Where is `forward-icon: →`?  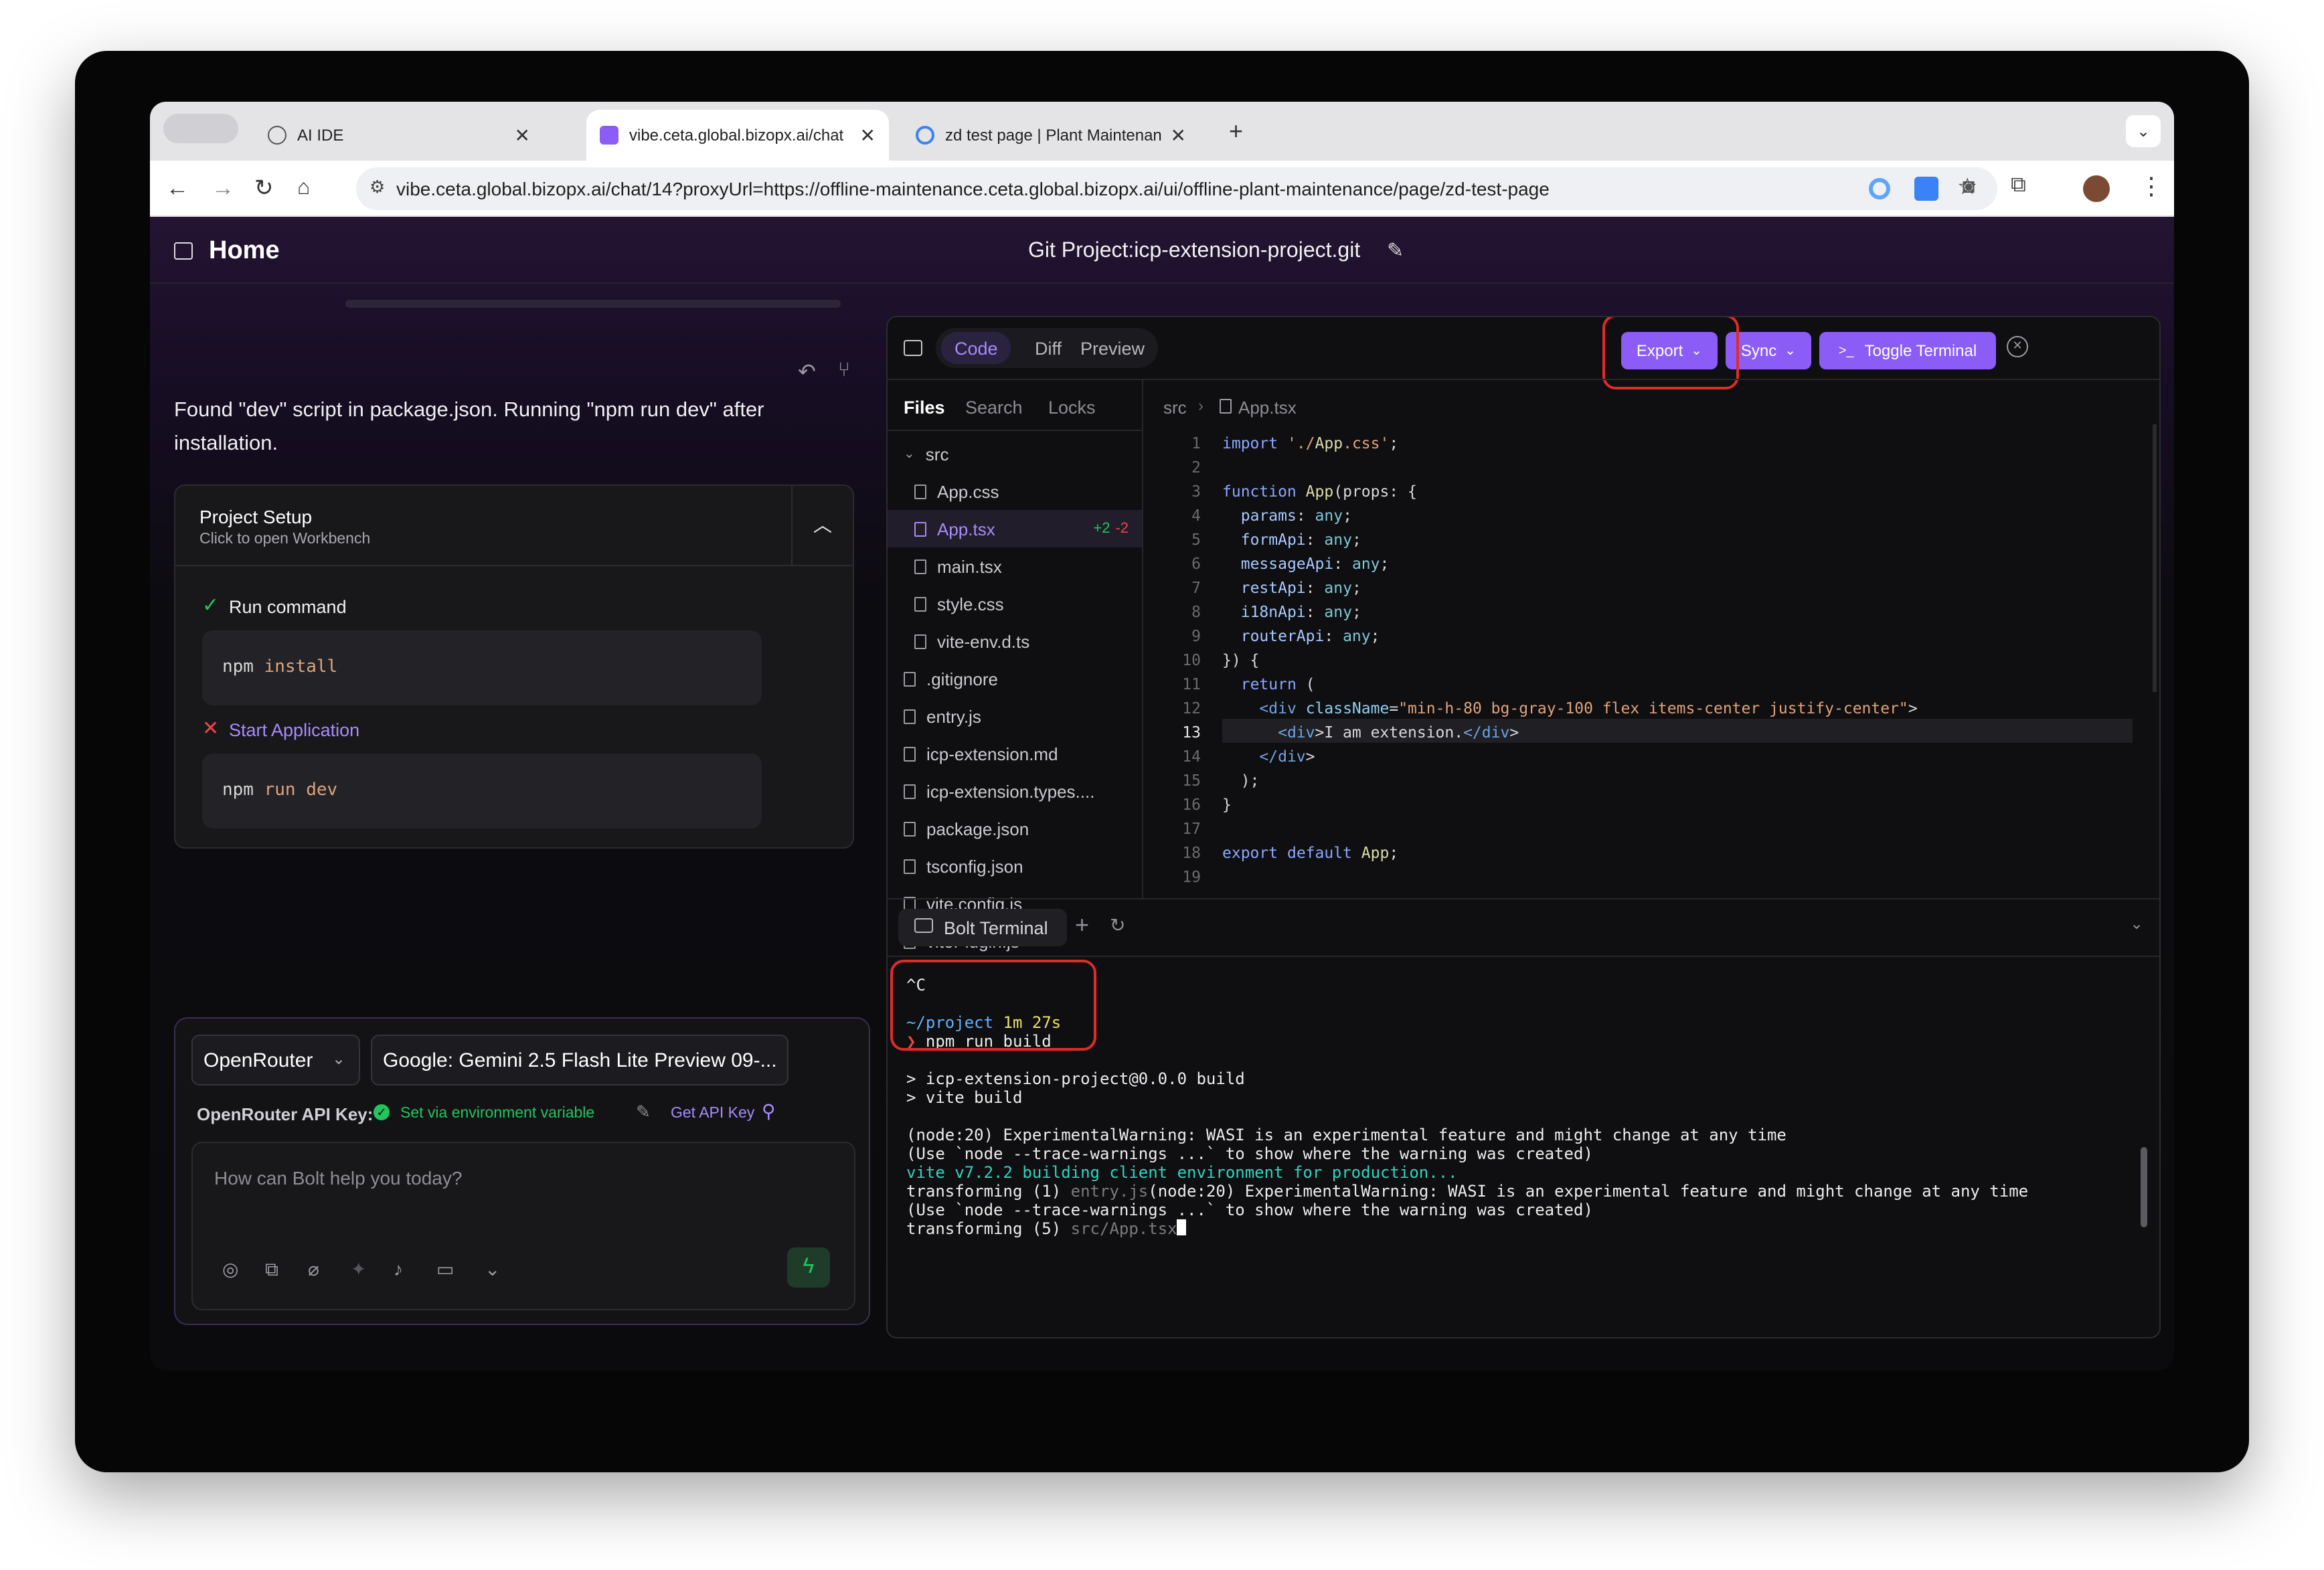
forward-icon: → is located at coordinates (223, 188).